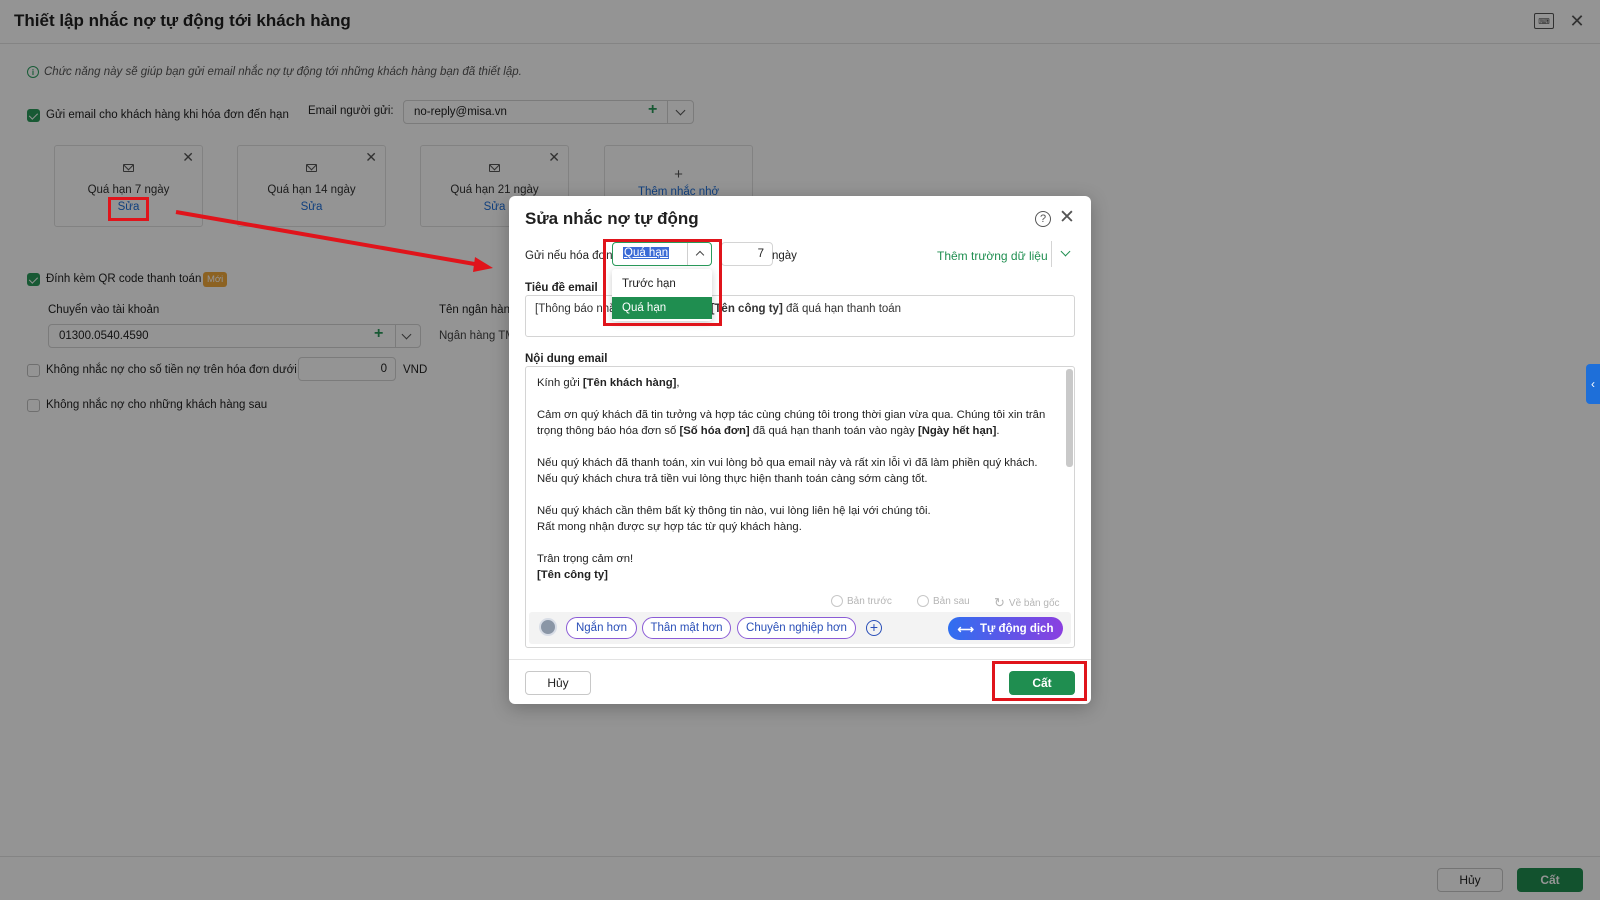 Image resolution: width=1600 pixels, height=900 pixels. I want to click on body-paragraph-2b: đã quá hạn thanh toán vào ngày, so click(833, 431).